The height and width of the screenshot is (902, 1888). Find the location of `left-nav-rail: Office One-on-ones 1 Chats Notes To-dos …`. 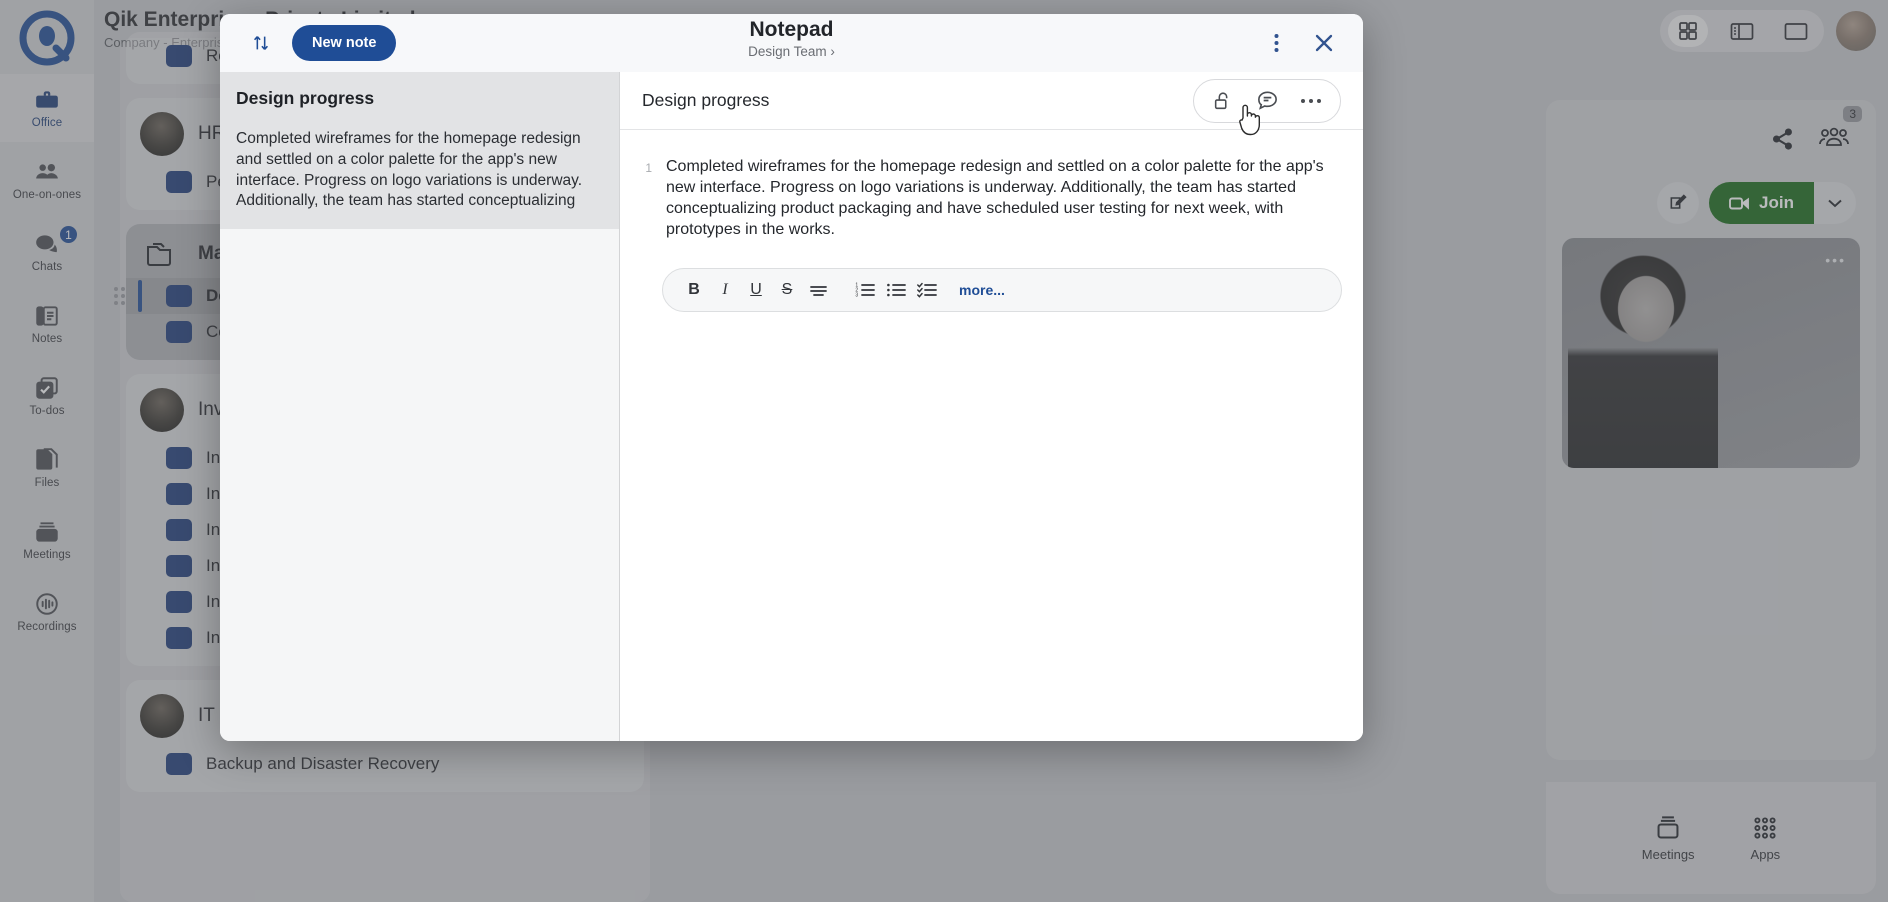

left-nav-rail: Office One-on-ones 1 Chats Notes To-dos … is located at coordinates (47, 451).